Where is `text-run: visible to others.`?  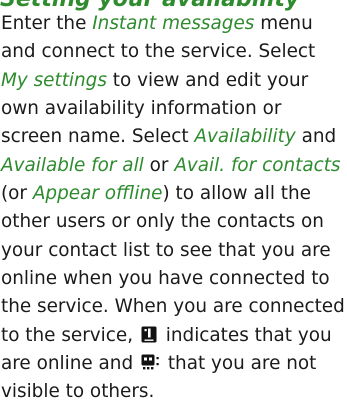 text-run: visible to others. is located at coordinates (78, 392).